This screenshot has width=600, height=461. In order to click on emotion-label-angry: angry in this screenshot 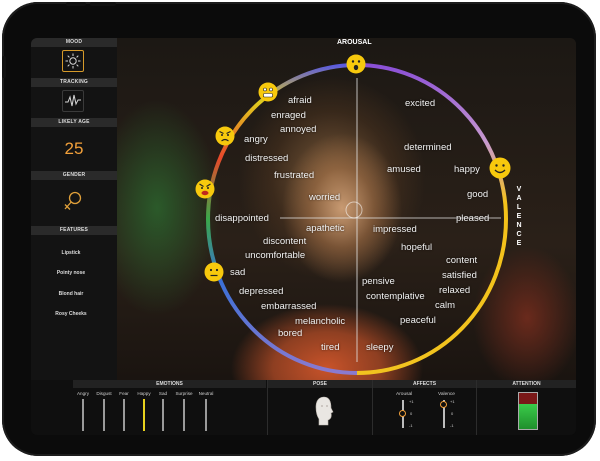, I will do `click(256, 139)`.